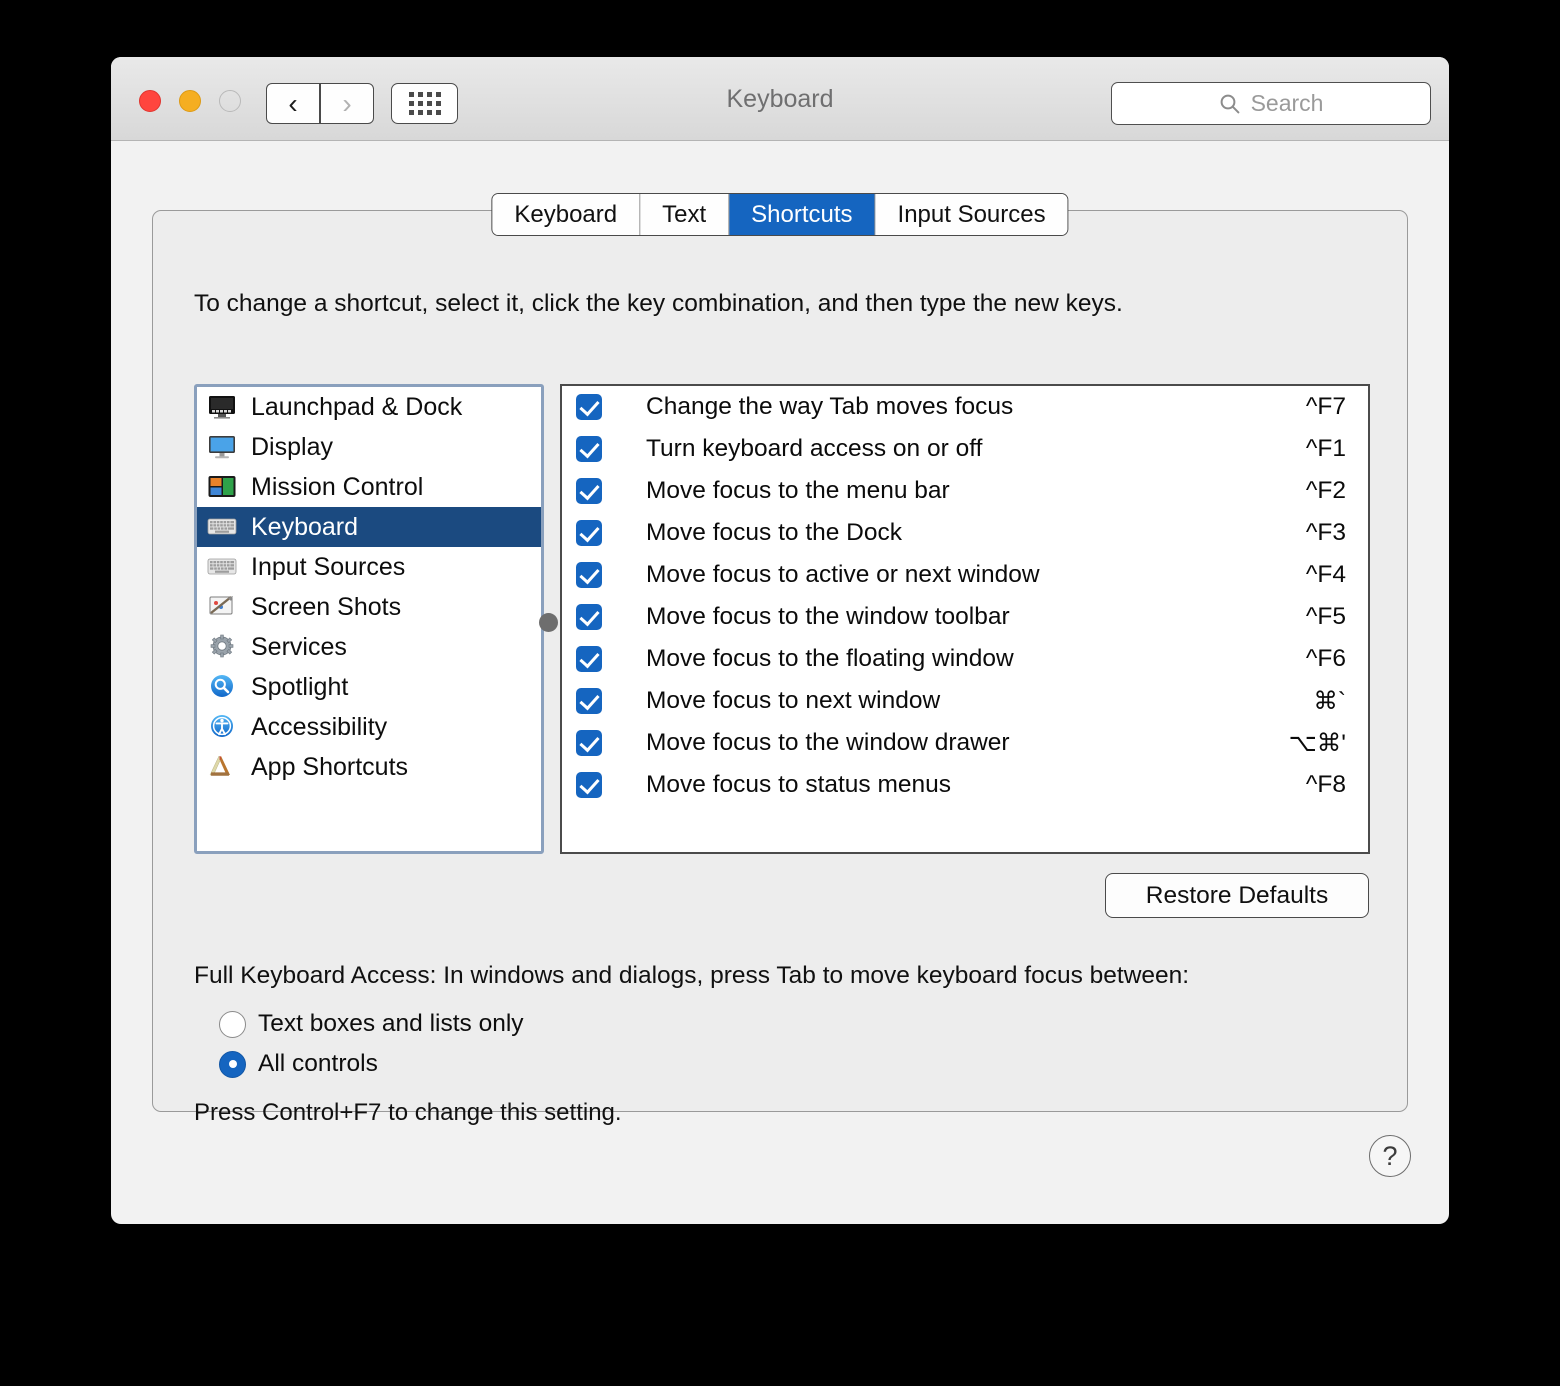 The width and height of the screenshot is (1560, 1386). I want to click on radio-text-boxes-and-lists-only: Text boxes and lists only, so click(371, 1024).